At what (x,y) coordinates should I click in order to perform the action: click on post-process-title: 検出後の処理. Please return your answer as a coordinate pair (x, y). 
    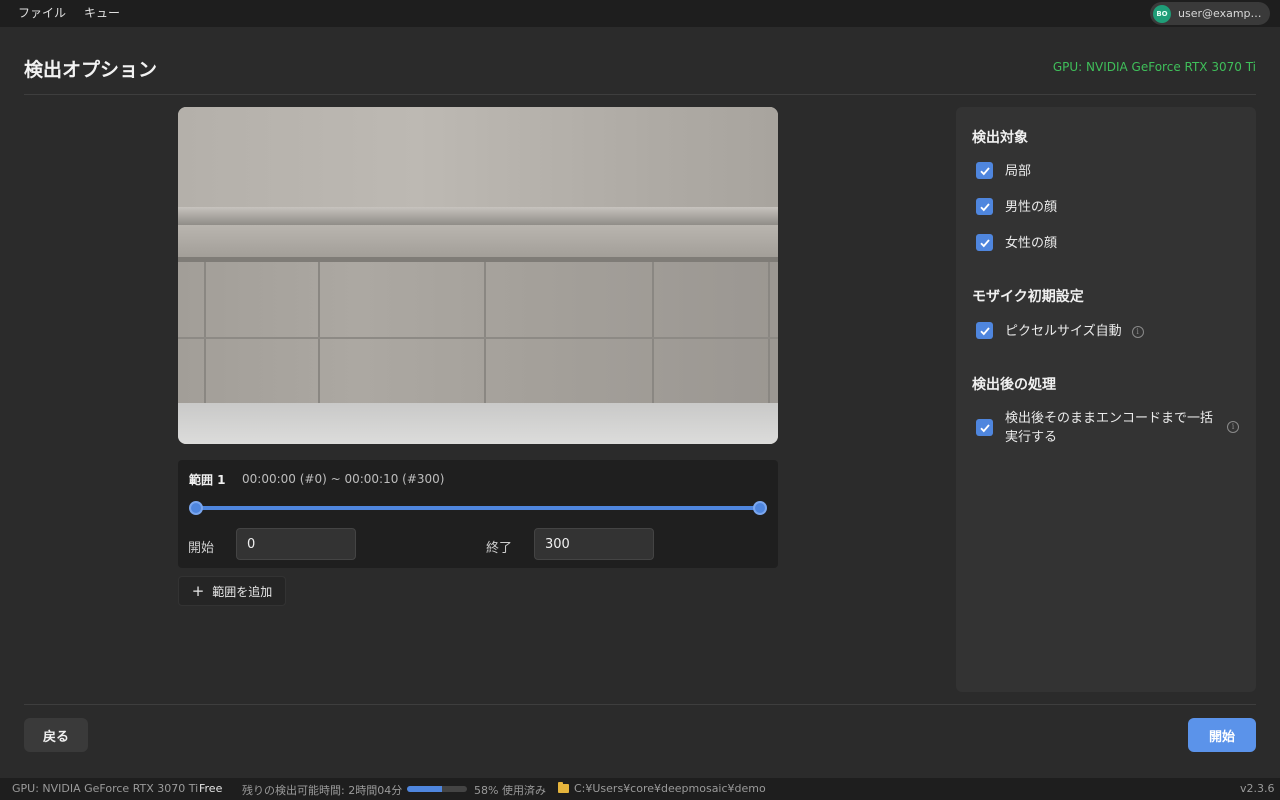
    Looking at the image, I should click on (1014, 385).